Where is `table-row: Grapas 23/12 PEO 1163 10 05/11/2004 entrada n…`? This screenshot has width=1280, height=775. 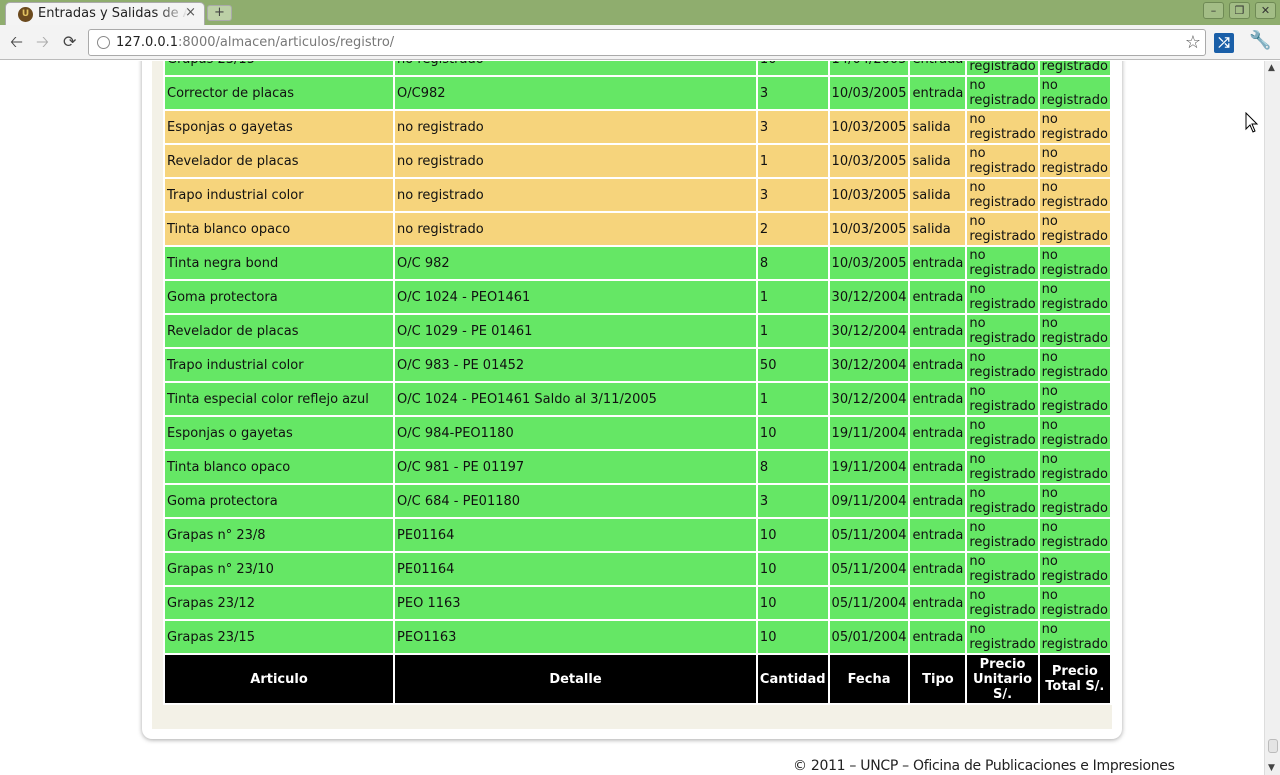
table-row: Grapas 23/12 PEO 1163 10 05/11/2004 entrada n… is located at coordinates (637, 603).